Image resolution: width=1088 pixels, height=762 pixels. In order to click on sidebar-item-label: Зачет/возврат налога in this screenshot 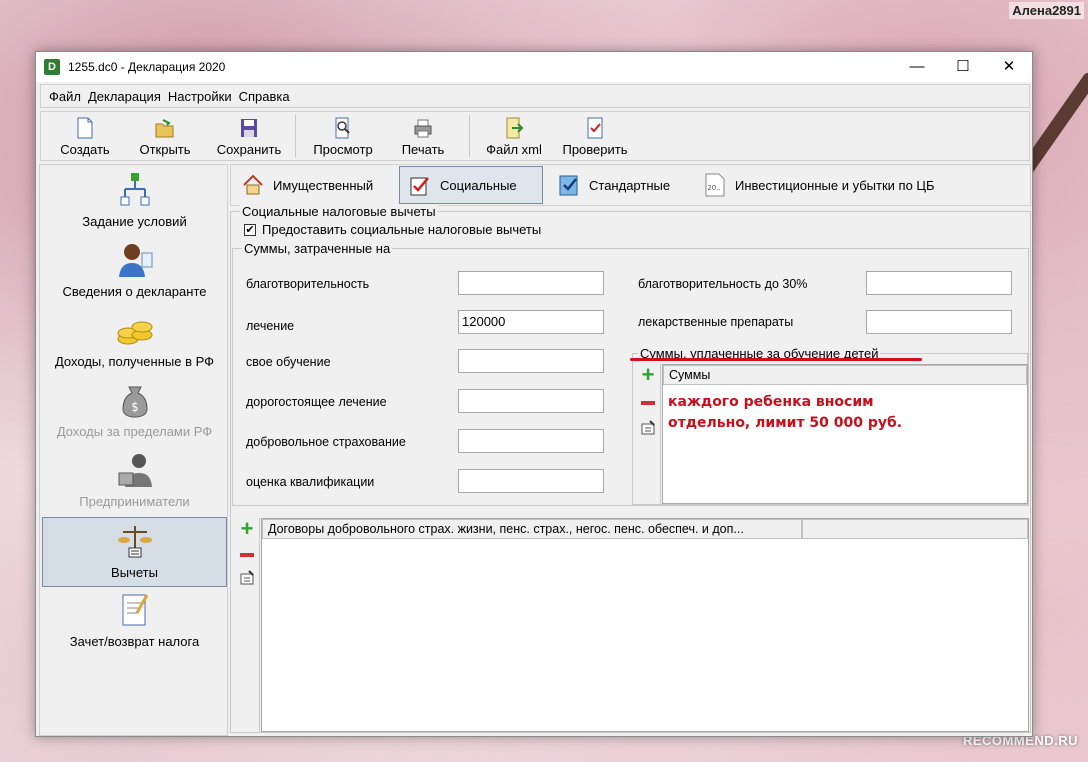, I will do `click(134, 641)`.